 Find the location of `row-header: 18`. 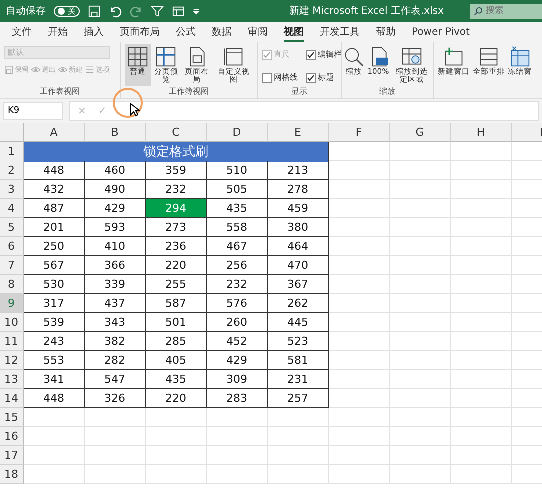

row-header: 18 is located at coordinates (12, 474).